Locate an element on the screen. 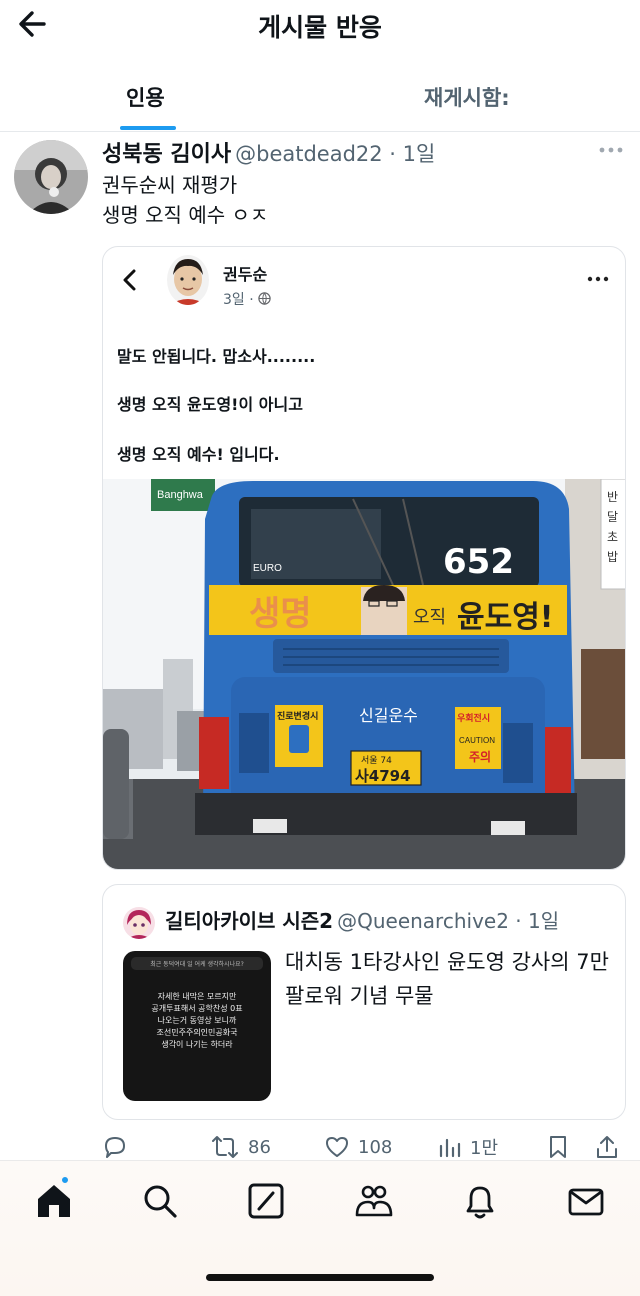  repost-button: 86 is located at coordinates (240, 1147).